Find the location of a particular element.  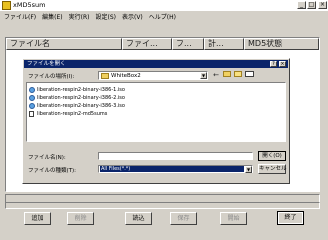

menu-view: 表示(V) is located at coordinates (132, 16).